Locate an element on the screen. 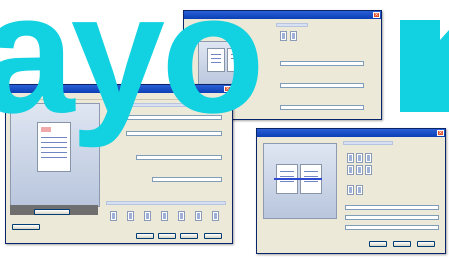 The height and width of the screenshot is (259, 449). main-group-header is located at coordinates (166, 105).